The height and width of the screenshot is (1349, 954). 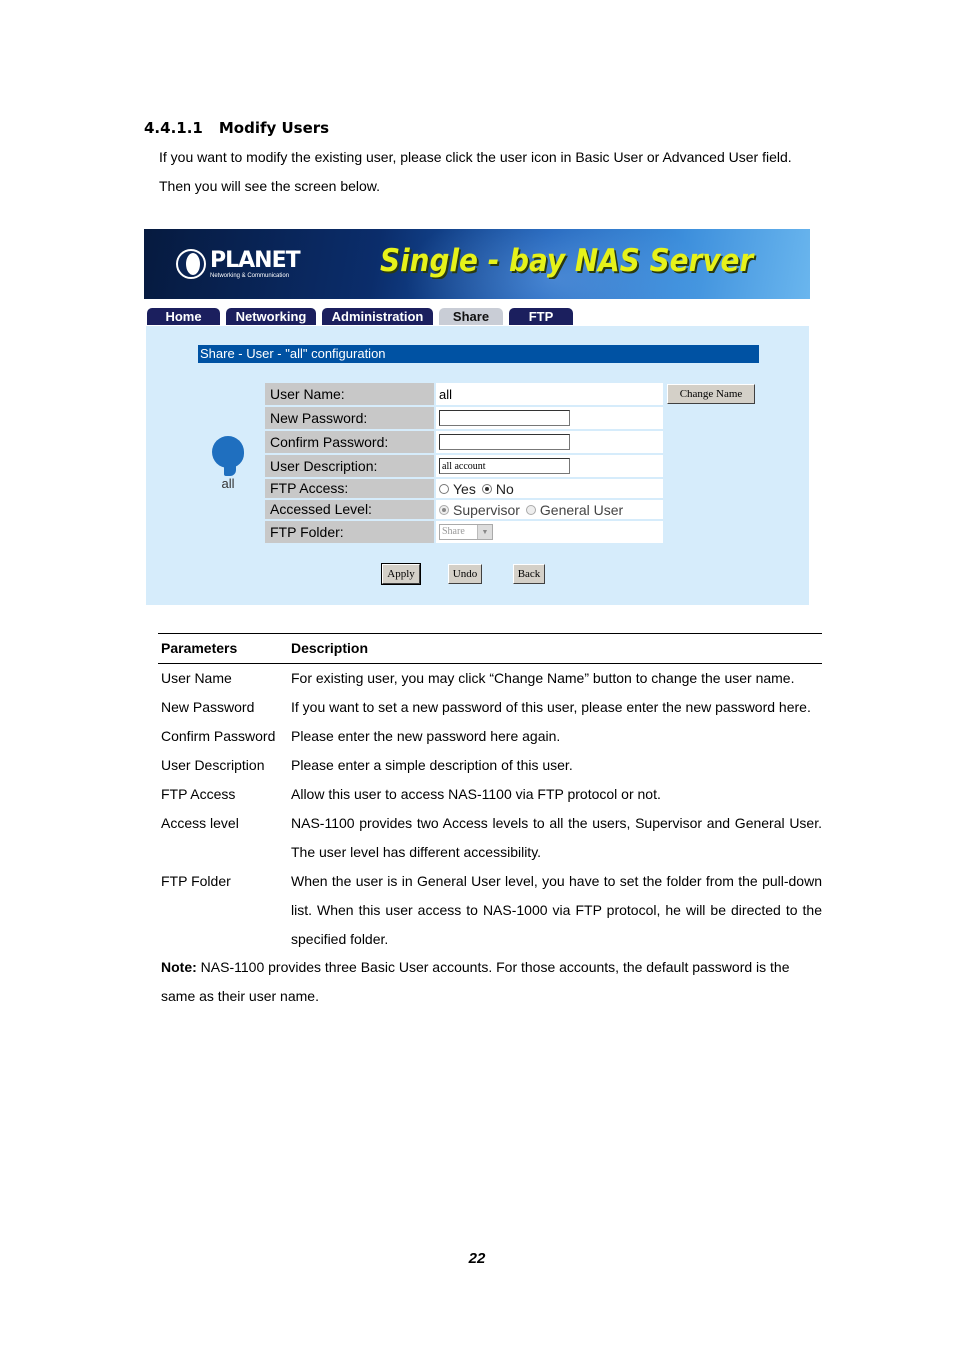 I want to click on form-row-new-password: New Password:, so click(x=464, y=418).